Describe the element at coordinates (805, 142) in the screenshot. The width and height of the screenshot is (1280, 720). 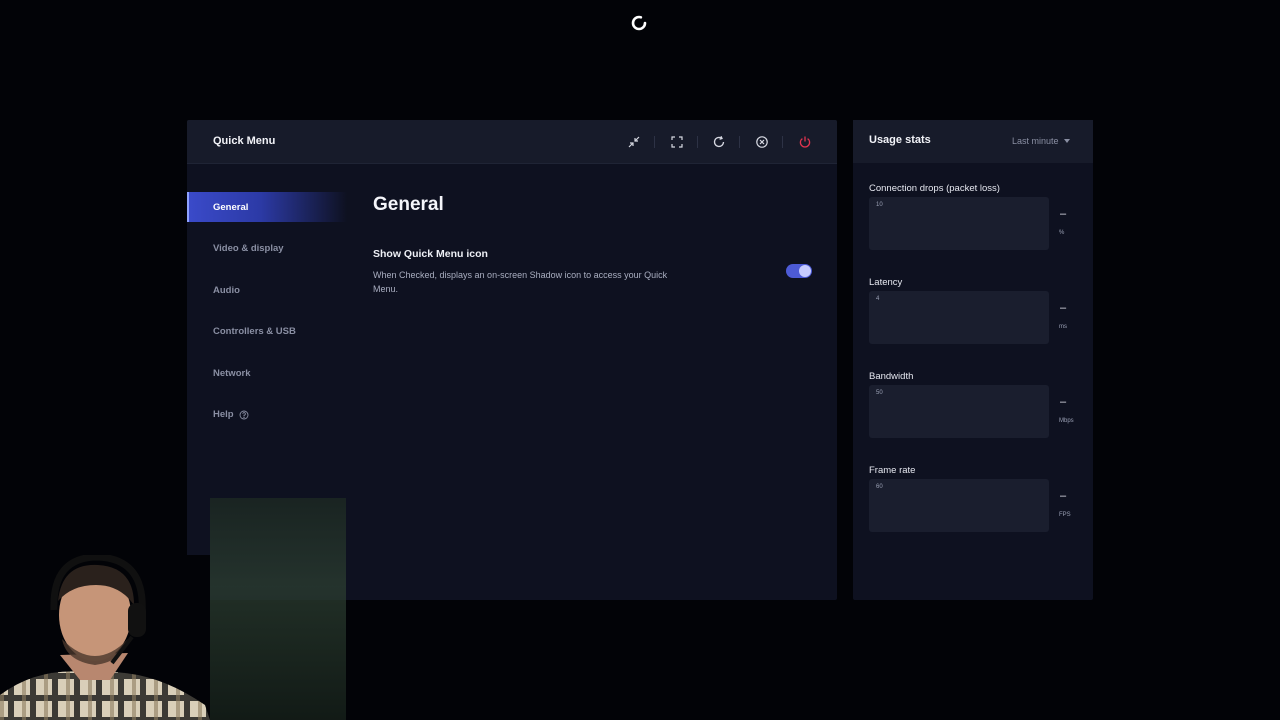
I see `power-icon` at that location.